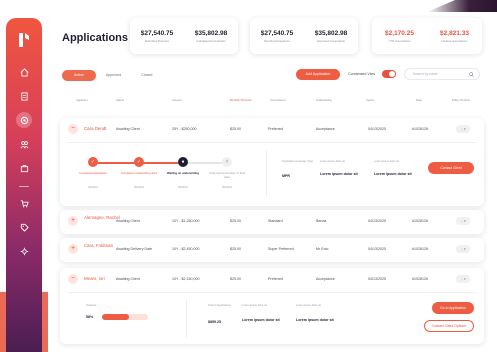  What do you see at coordinates (24, 120) in the screenshot?
I see `applications-icon` at bounding box center [24, 120].